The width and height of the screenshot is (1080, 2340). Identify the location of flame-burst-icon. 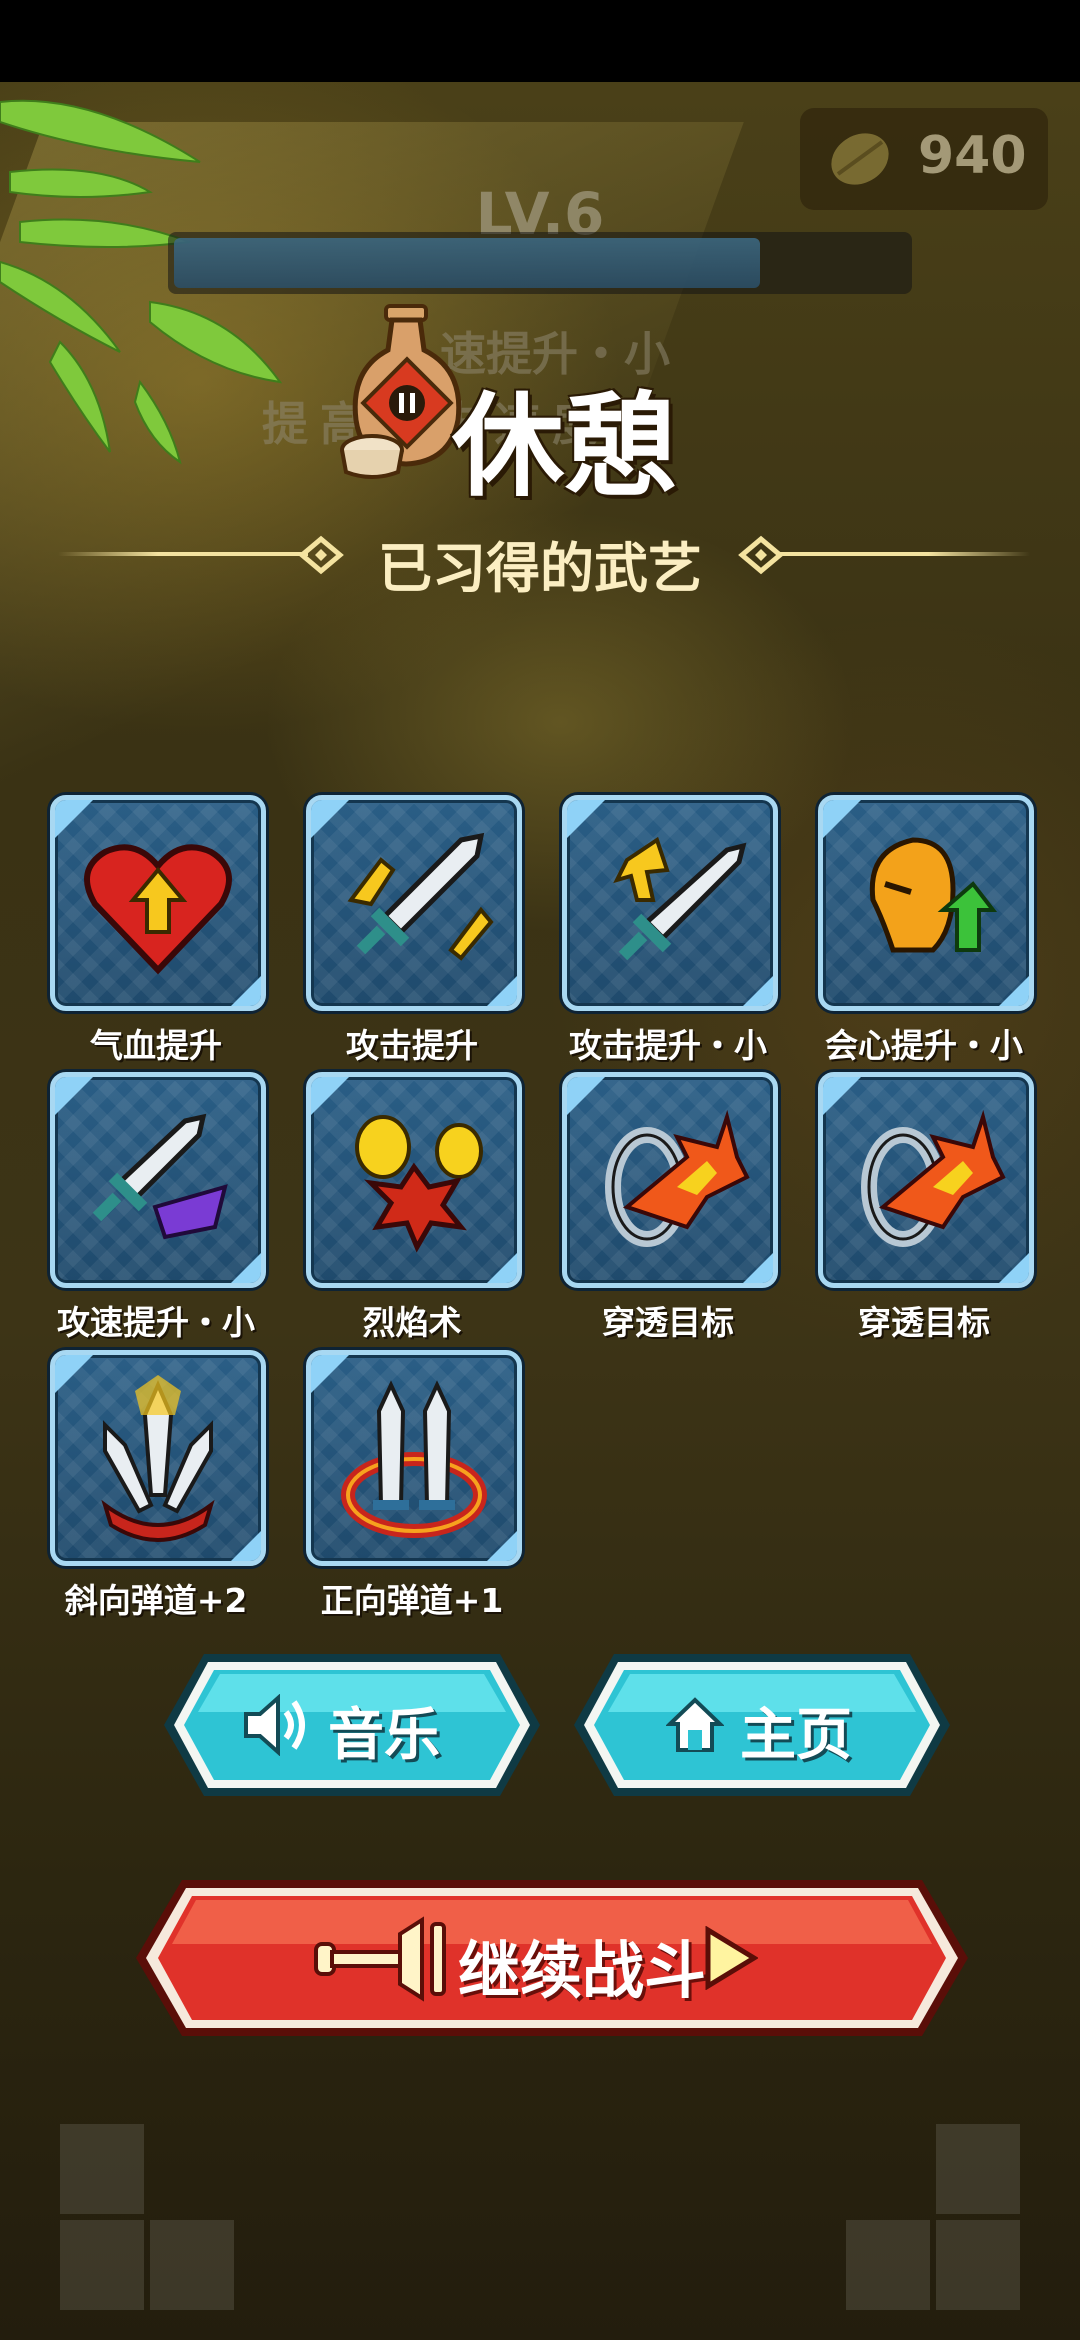
(419, 1184).